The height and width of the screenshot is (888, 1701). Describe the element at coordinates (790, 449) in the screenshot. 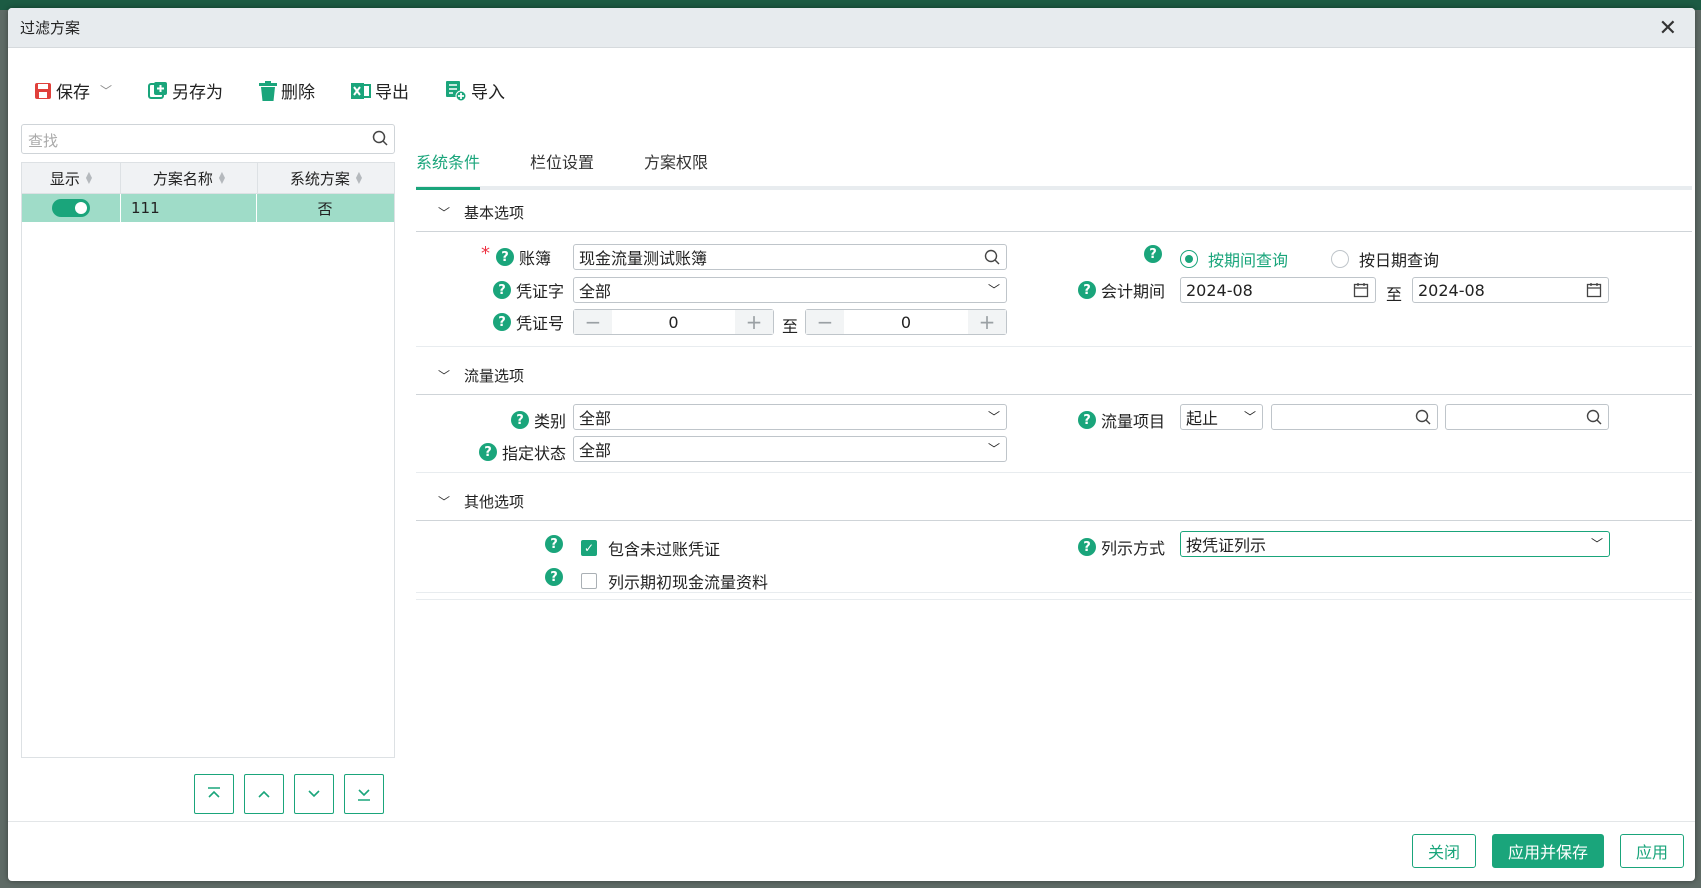

I see `status-select: 全部 ﹀` at that location.